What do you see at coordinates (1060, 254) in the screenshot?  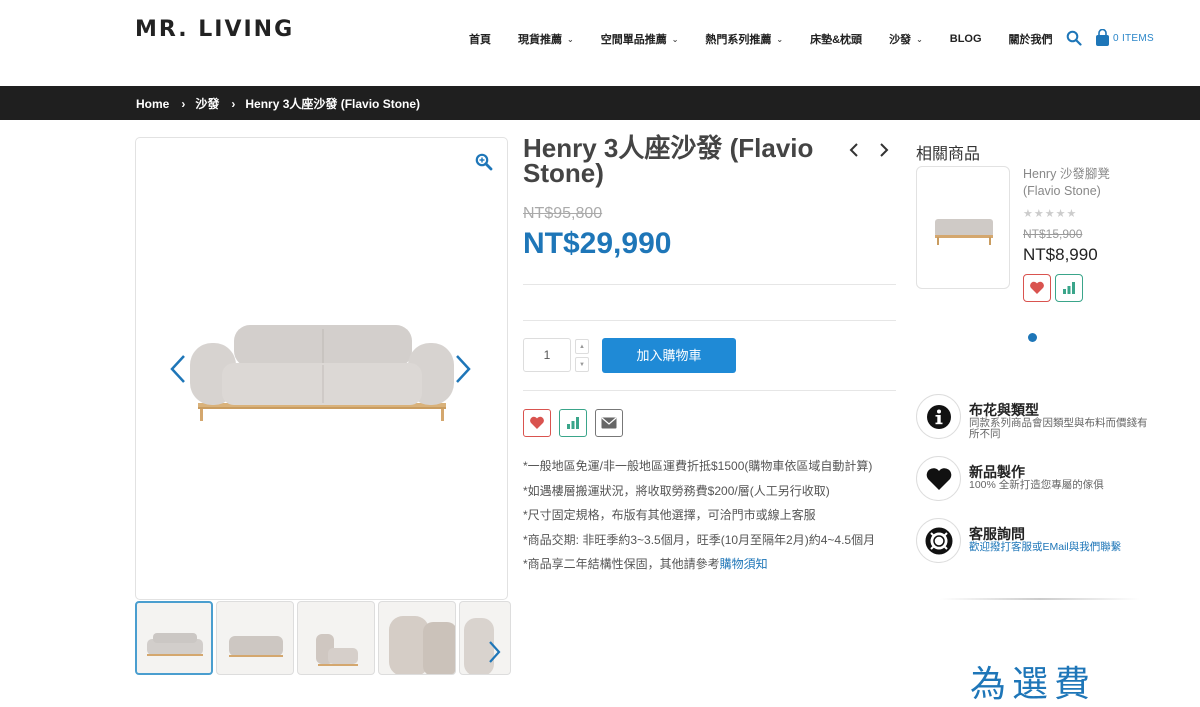 I see `related-sale-price: NT$8,990` at bounding box center [1060, 254].